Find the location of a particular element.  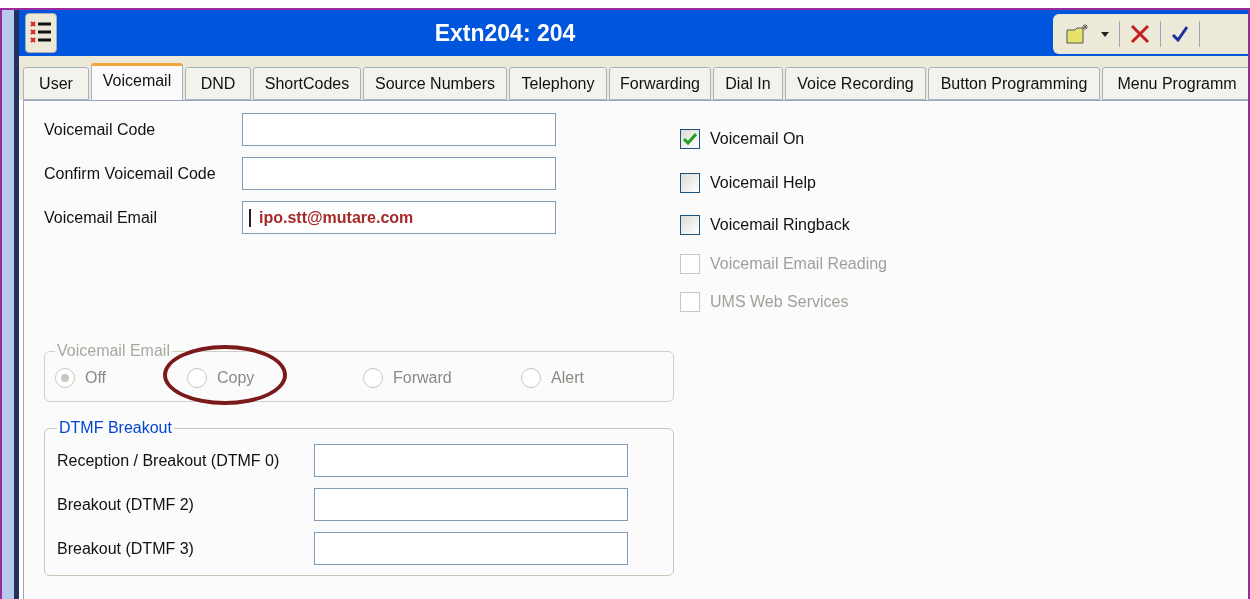

caret-icon is located at coordinates (1105, 34).